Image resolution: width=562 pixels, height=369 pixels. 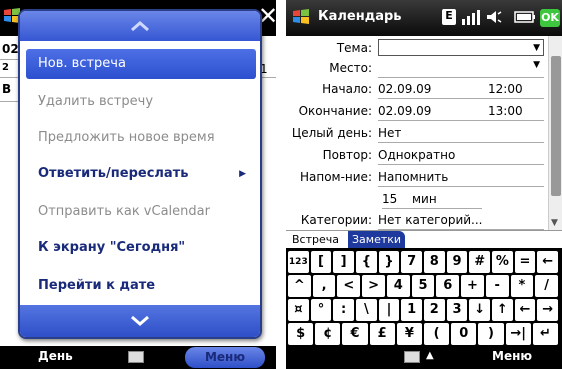 What do you see at coordinates (434, 310) in the screenshot?
I see `keyboard-key: 2` at bounding box center [434, 310].